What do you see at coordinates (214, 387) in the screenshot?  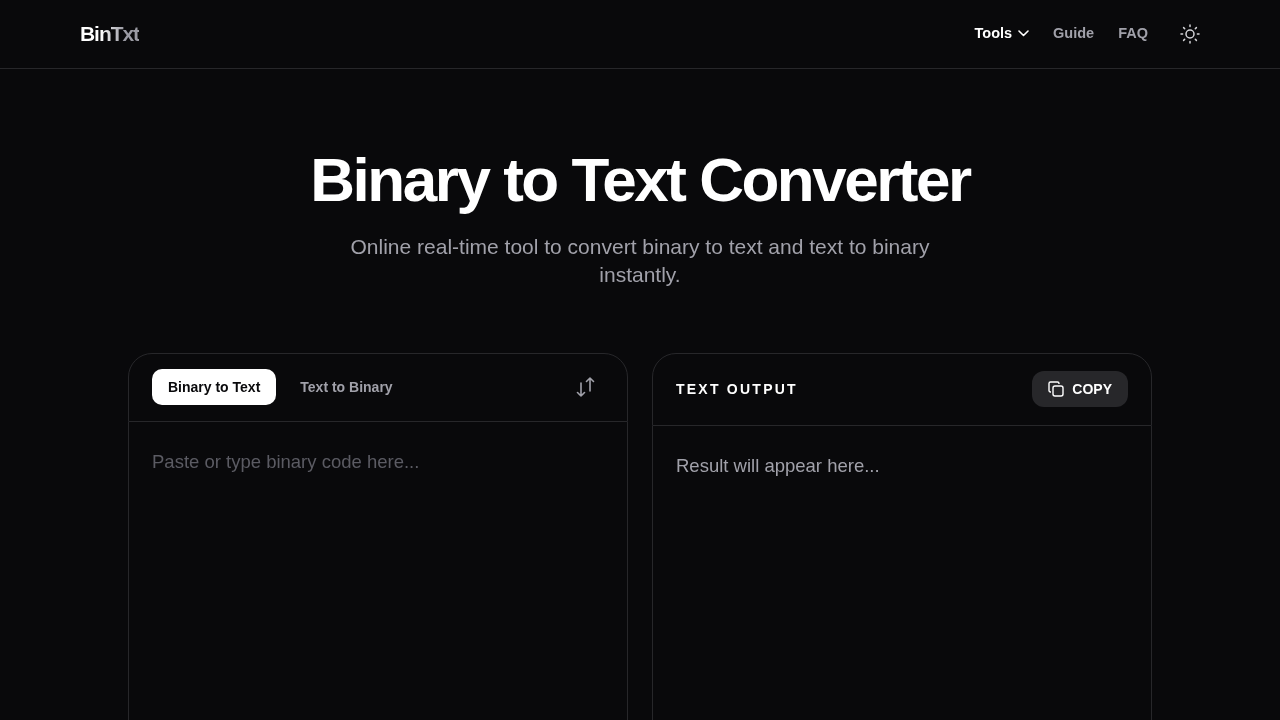 I see `mode-tab: Binary to Text` at bounding box center [214, 387].